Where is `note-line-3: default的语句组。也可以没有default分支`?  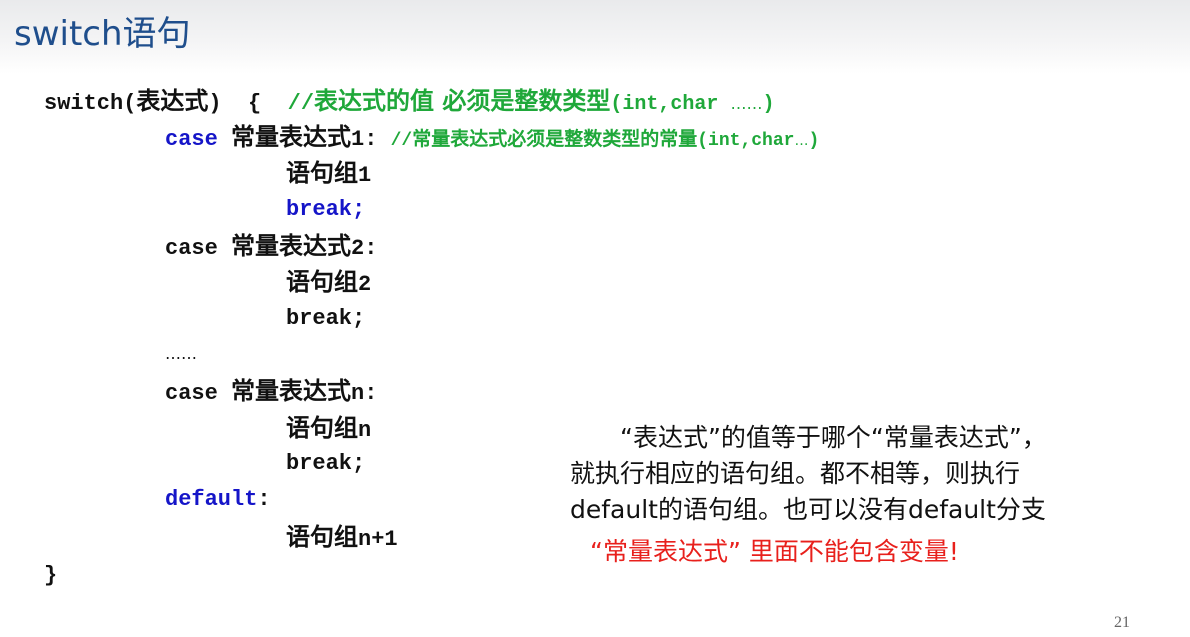
note-line-3: default的语句组。也可以没有default分支 is located at coordinates (808, 509).